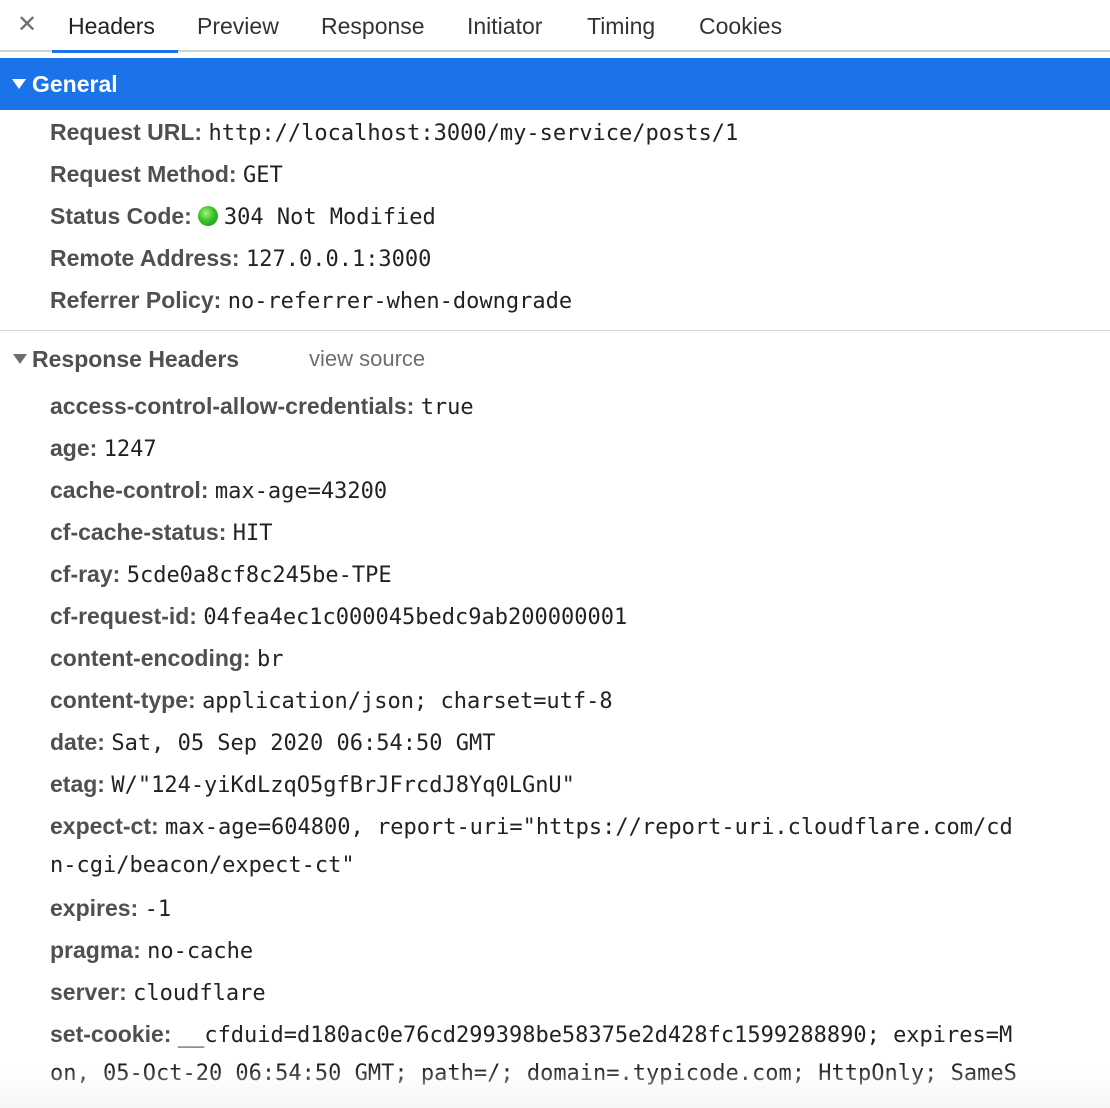  What do you see at coordinates (400, 301) in the screenshot?
I see `header-value: no-referrer-when-downgrade` at bounding box center [400, 301].